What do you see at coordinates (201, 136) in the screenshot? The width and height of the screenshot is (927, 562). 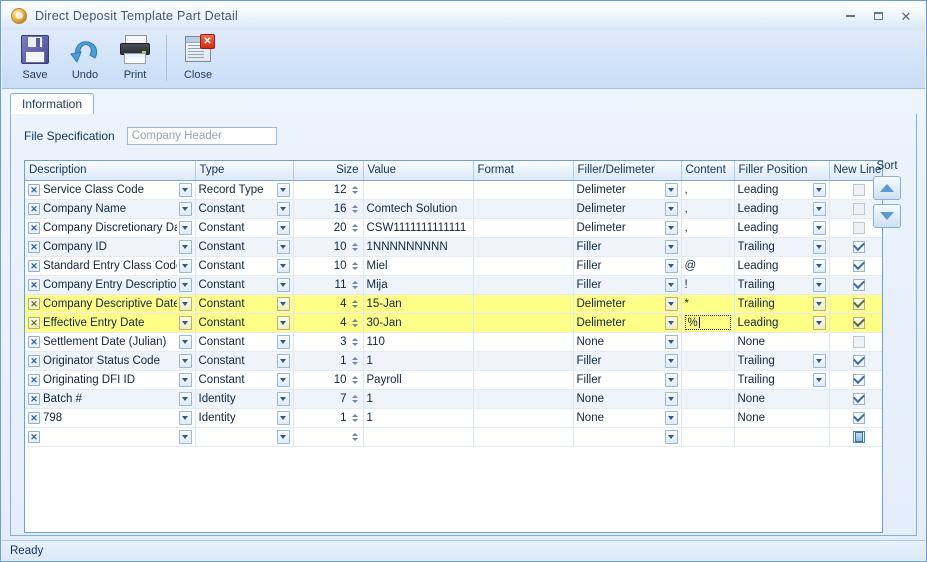 I see `file-specification-input: Company Header` at bounding box center [201, 136].